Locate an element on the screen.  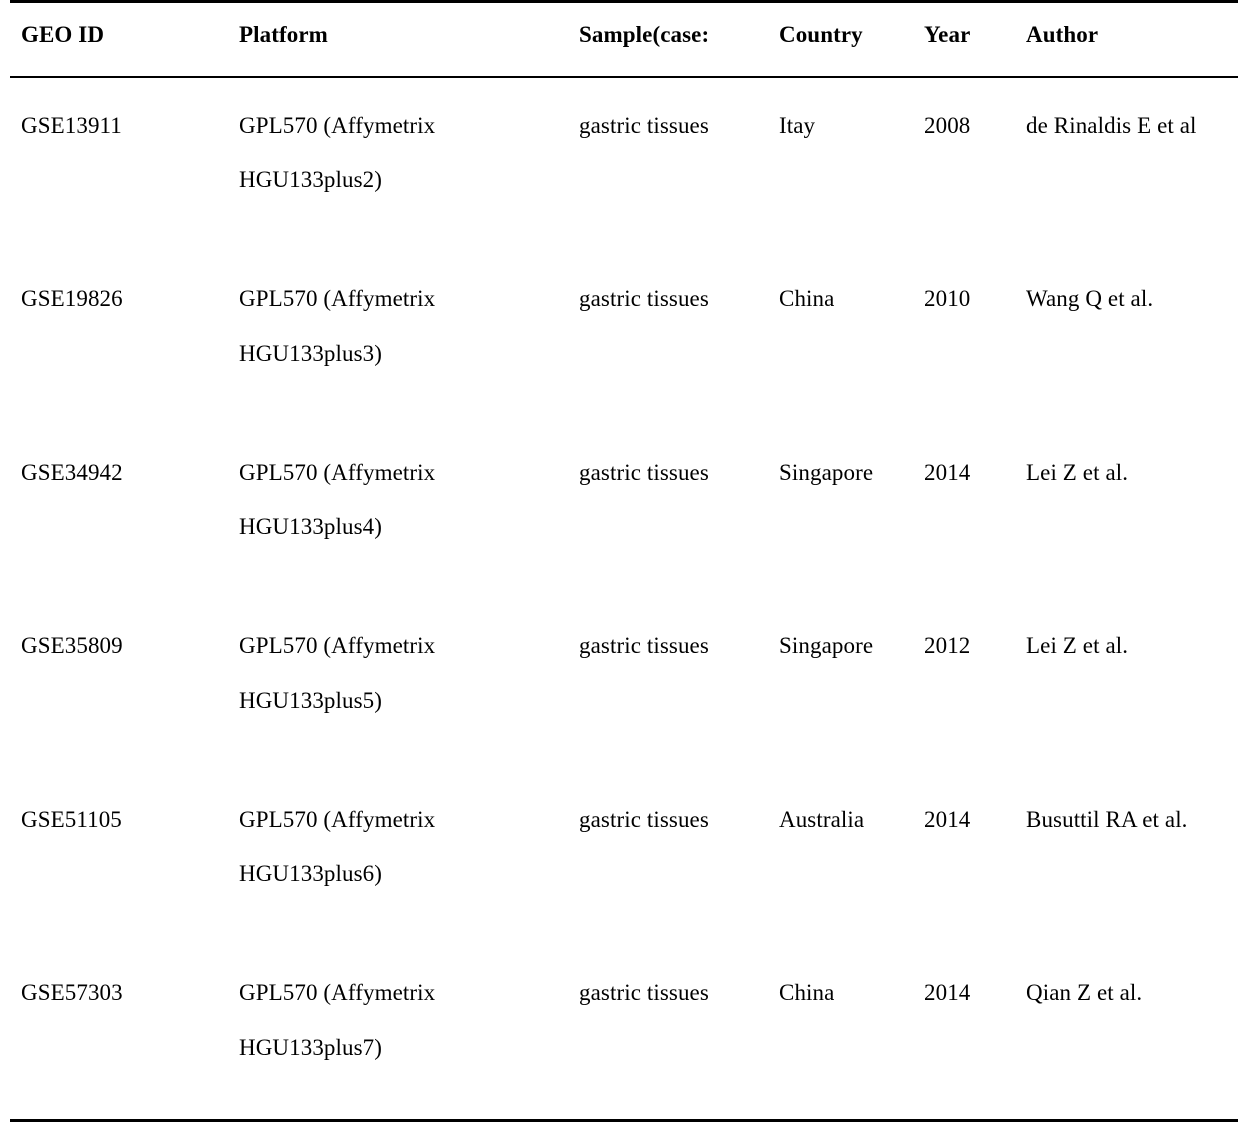
cell-country: Australia is located at coordinates (822, 819).